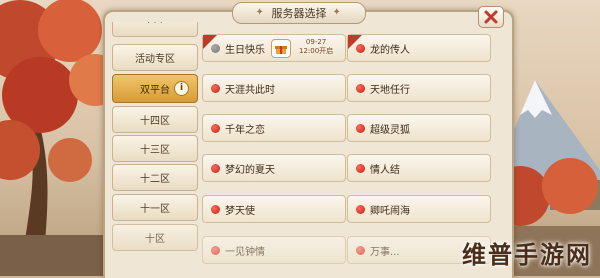 The width and height of the screenshot is (600, 278). Describe the element at coordinates (250, 90) in the screenshot. I see `server-name: 天涯共此时` at that location.